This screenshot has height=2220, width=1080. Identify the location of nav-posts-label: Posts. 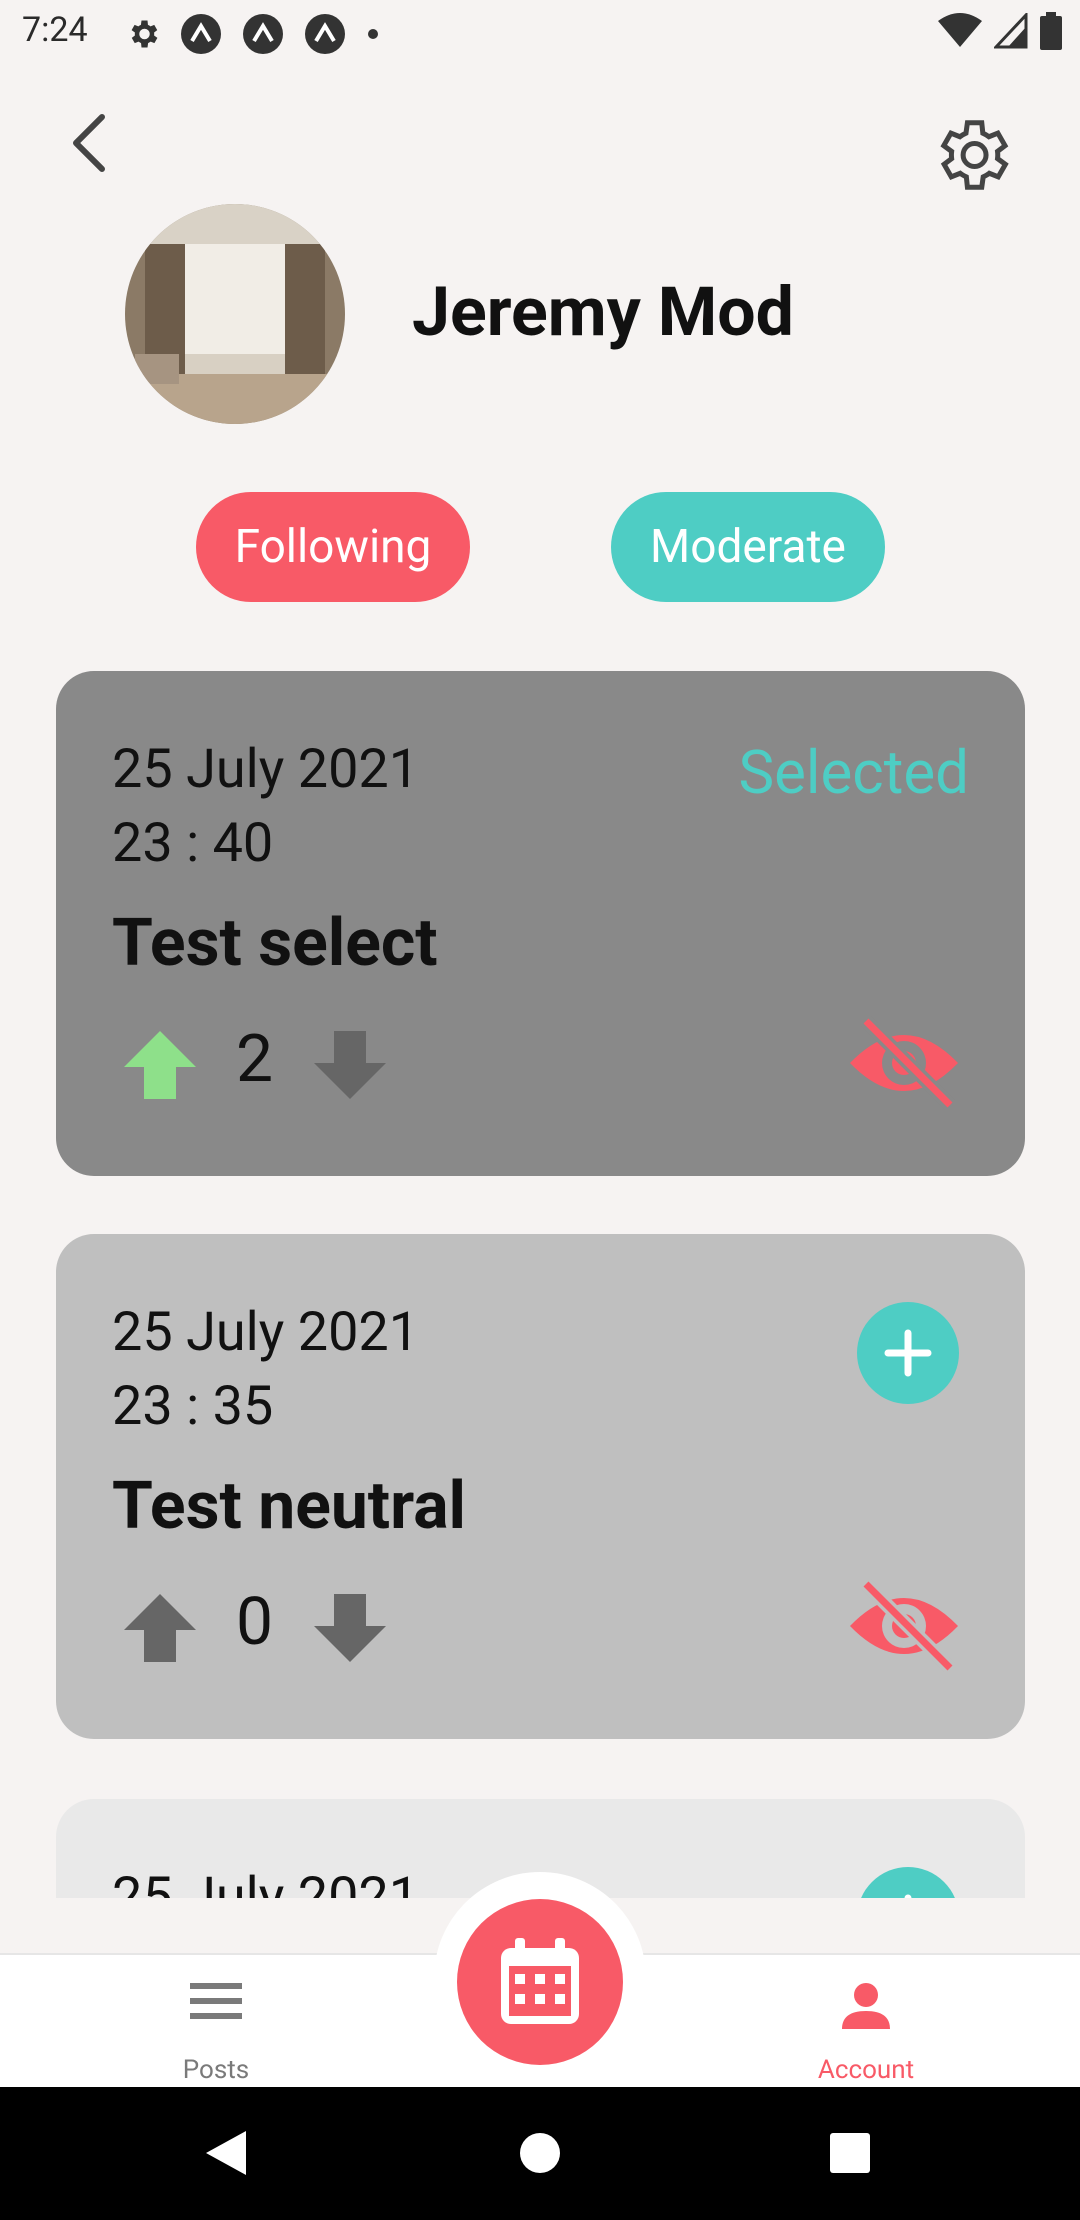
(216, 2070).